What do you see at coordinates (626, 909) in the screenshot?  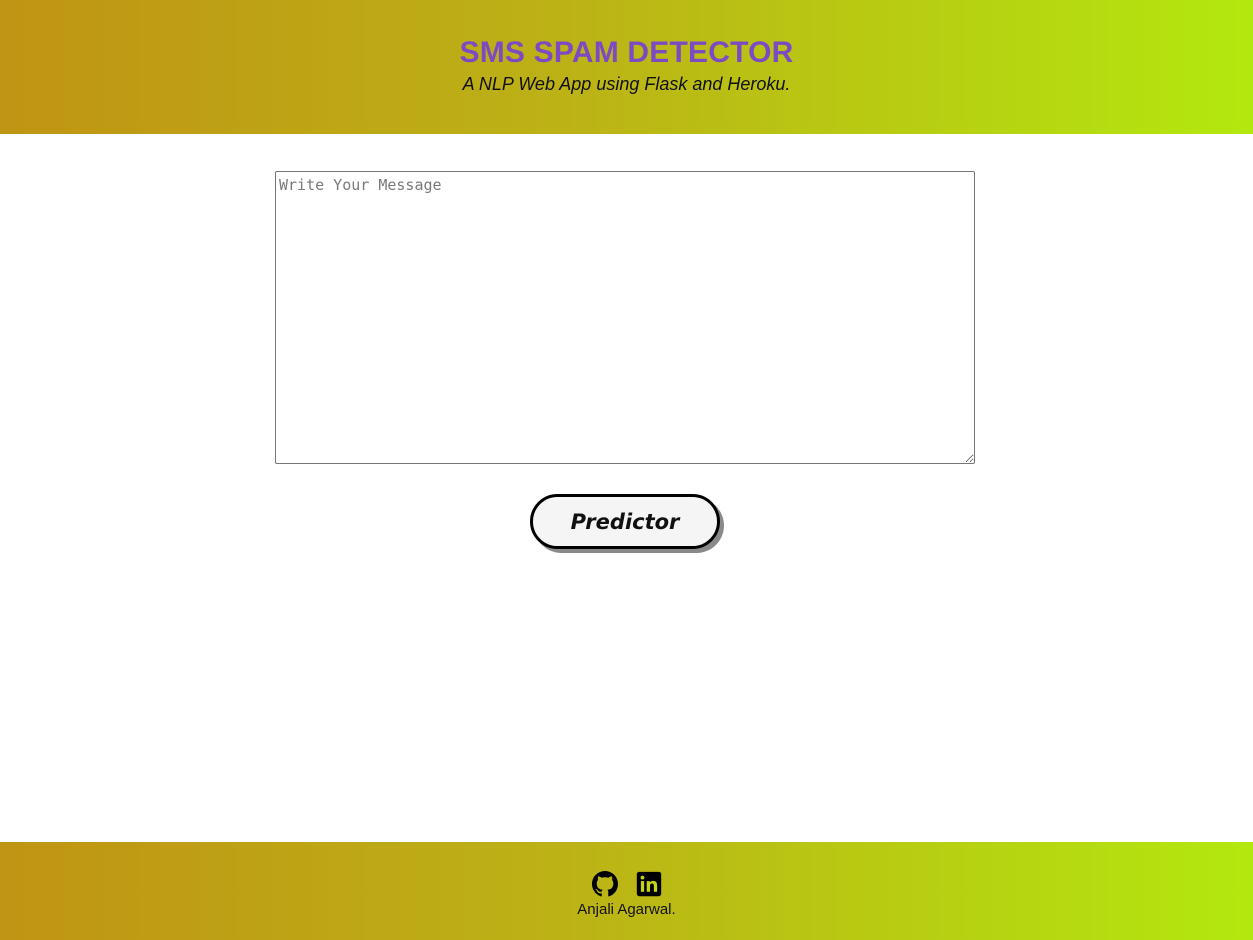 I see `author-credit: Anjali Agarwal.` at bounding box center [626, 909].